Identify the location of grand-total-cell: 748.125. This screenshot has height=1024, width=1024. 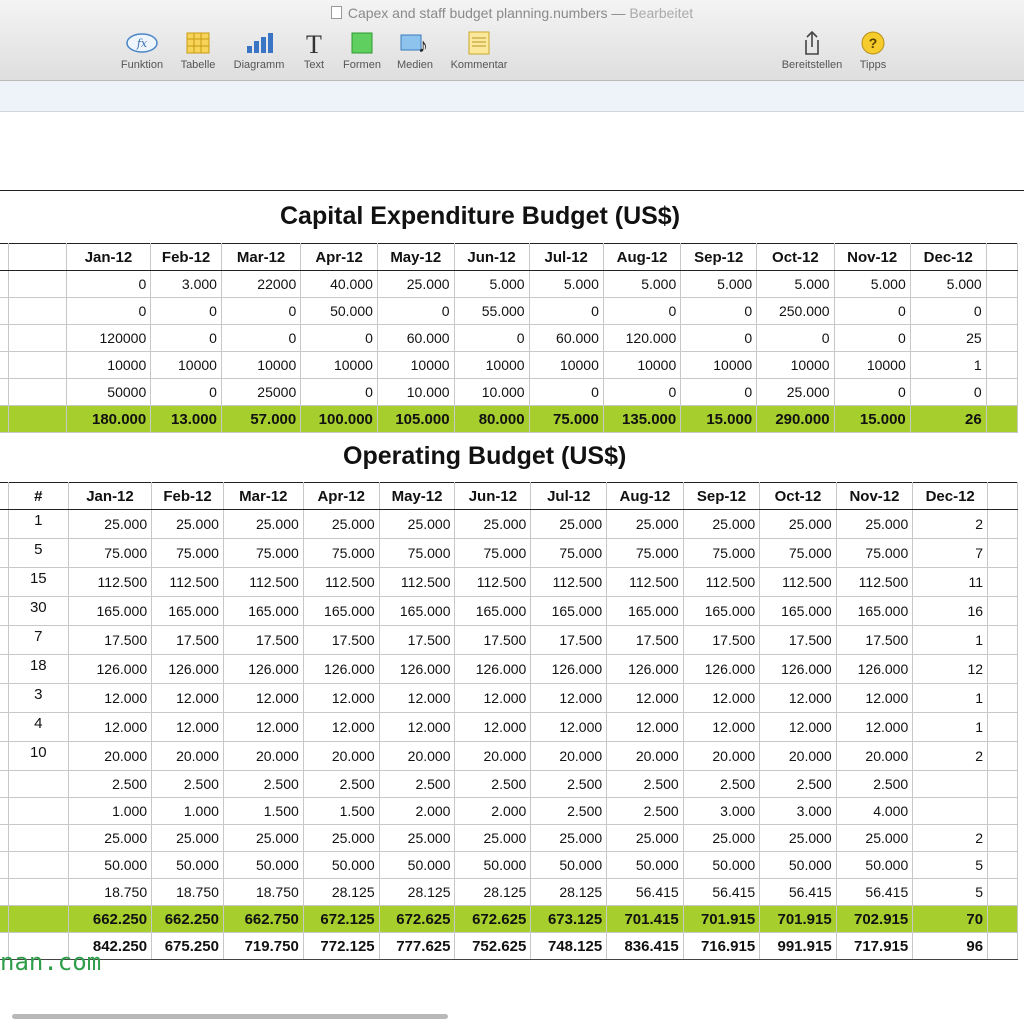
(569, 946).